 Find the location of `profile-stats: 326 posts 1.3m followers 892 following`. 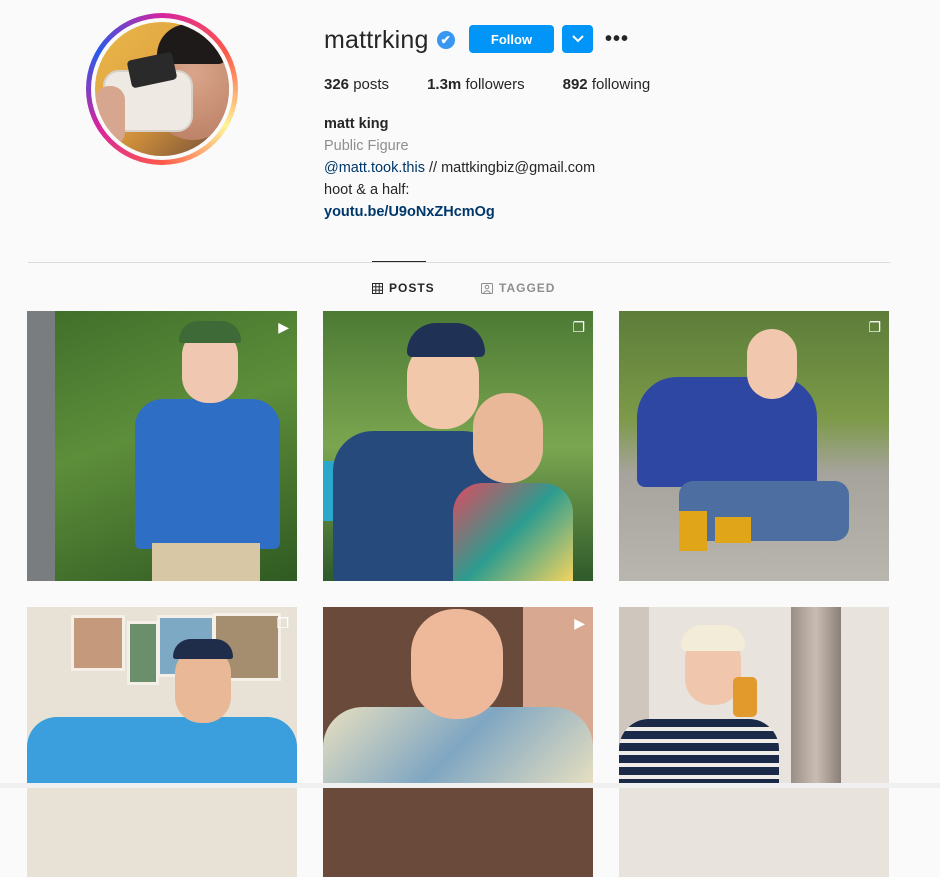

profile-stats: 326 posts 1.3m followers 892 following is located at coordinates (506, 84).